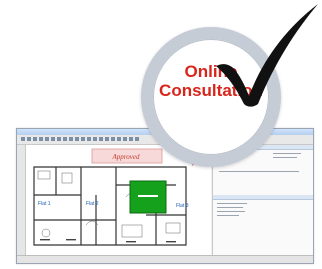 The width and height of the screenshot is (322, 269). What do you see at coordinates (92, 204) in the screenshot?
I see `room-label: Flat 2` at bounding box center [92, 204].